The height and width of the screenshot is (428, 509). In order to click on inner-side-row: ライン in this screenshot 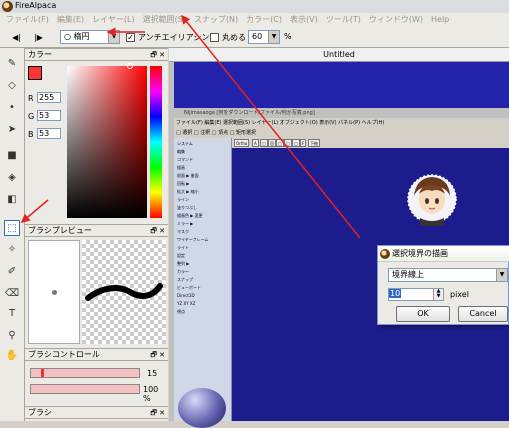, I will do `click(183, 199)`.